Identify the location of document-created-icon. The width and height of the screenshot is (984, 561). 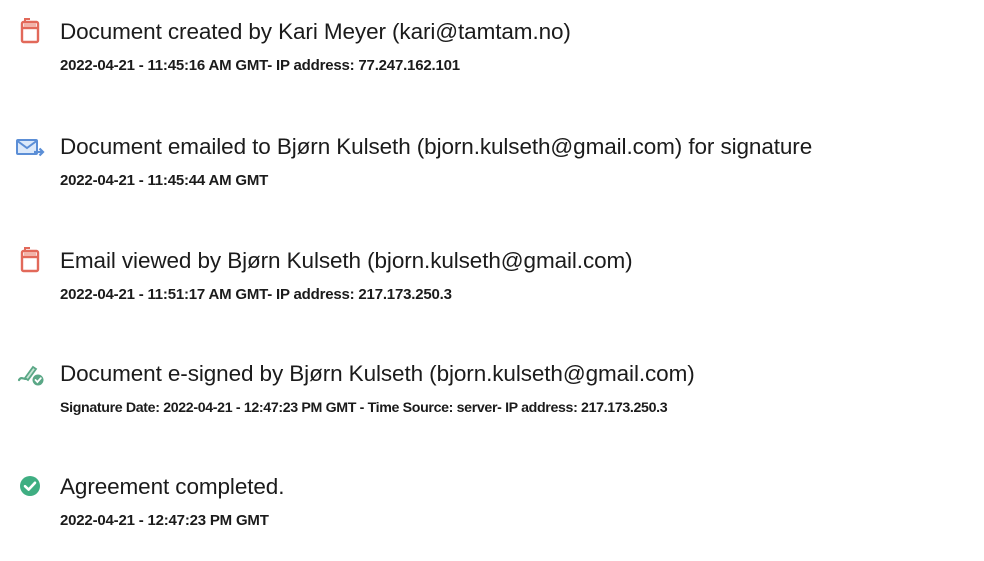
(30, 32).